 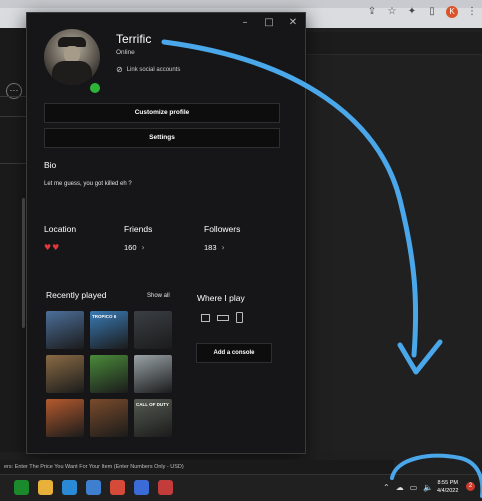 What do you see at coordinates (205, 318) in the screenshot?
I see `console-icon` at bounding box center [205, 318].